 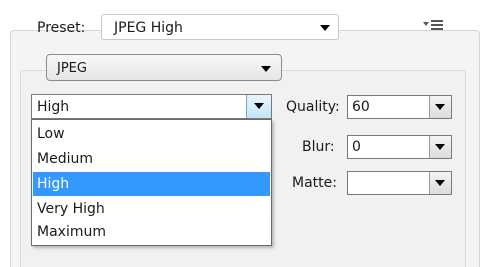 What do you see at coordinates (151, 134) in the screenshot?
I see `dropdown-option-low: Low` at bounding box center [151, 134].